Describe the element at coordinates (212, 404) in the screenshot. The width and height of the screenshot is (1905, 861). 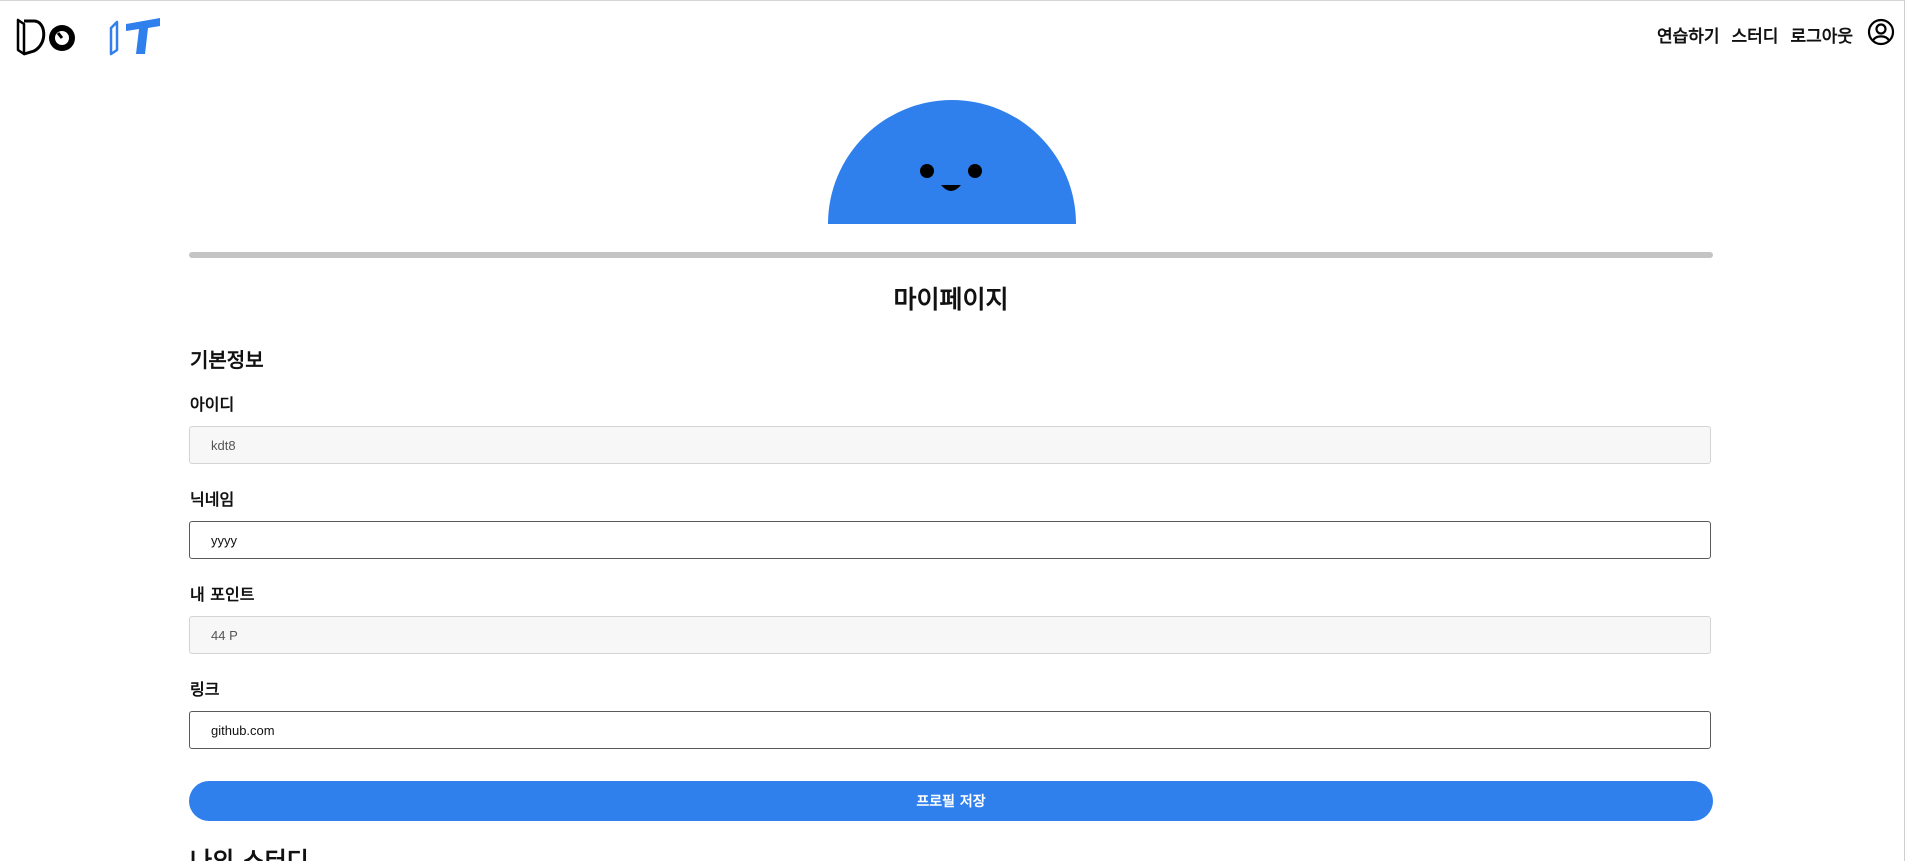
I see `id-label: 아이디` at that location.